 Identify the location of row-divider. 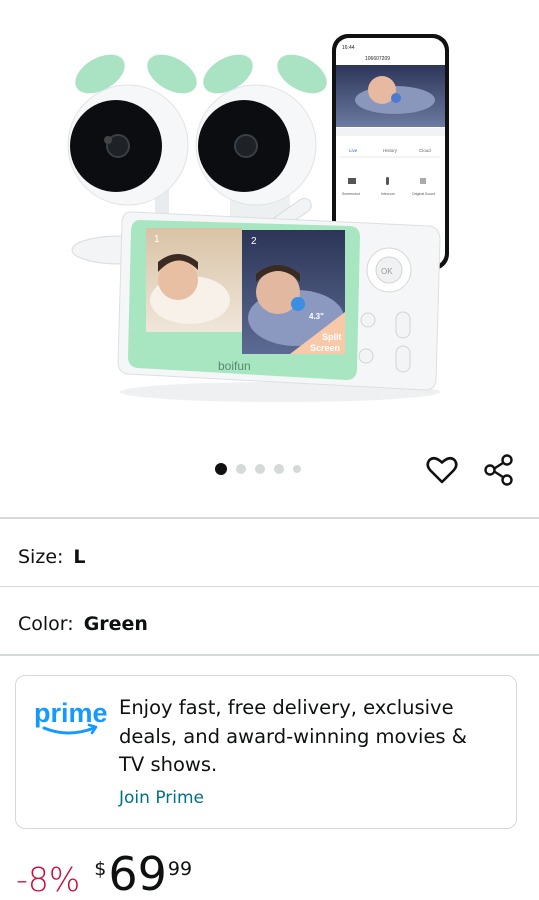
(269, 586).